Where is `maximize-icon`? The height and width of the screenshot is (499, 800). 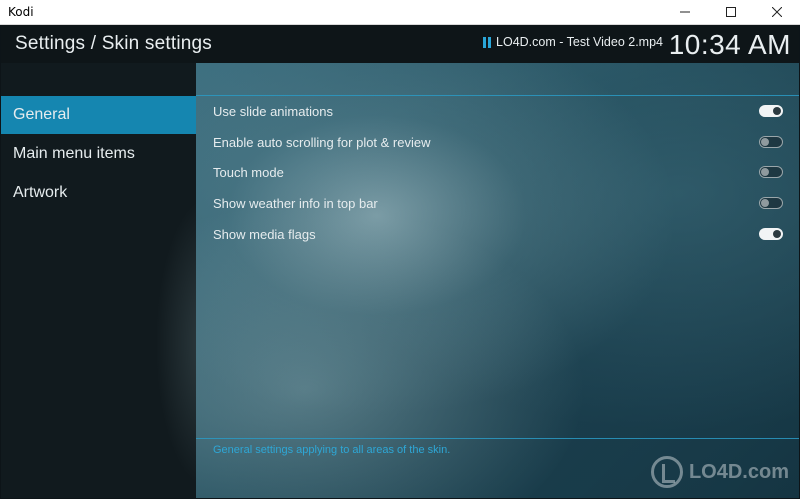 maximize-icon is located at coordinates (731, 12).